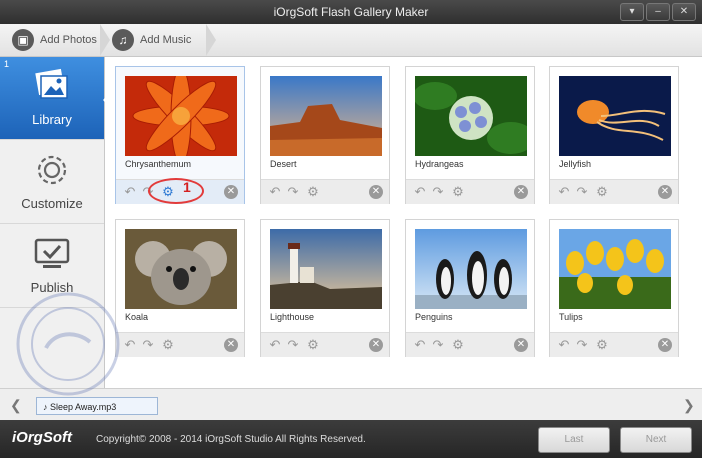 This screenshot has width=702, height=458. Describe the element at coordinates (52, 203) in the screenshot. I see `sidebar-item-label: Customize` at that location.